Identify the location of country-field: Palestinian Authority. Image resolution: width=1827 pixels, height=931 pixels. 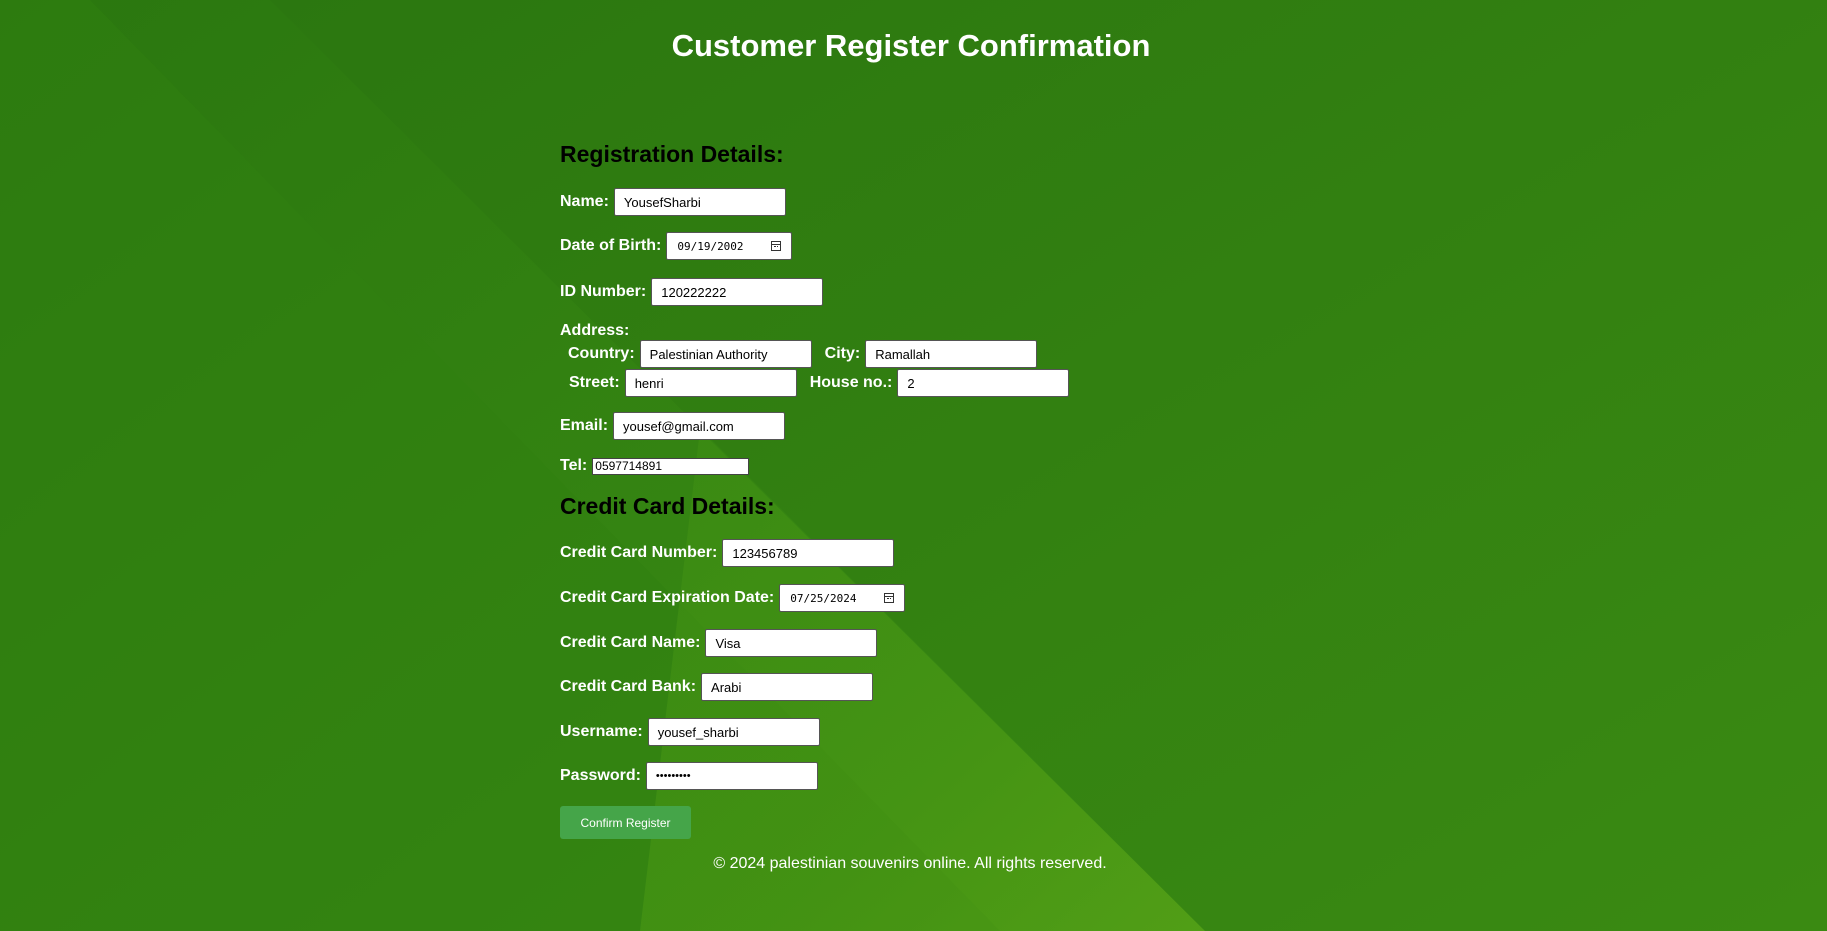
(725, 354).